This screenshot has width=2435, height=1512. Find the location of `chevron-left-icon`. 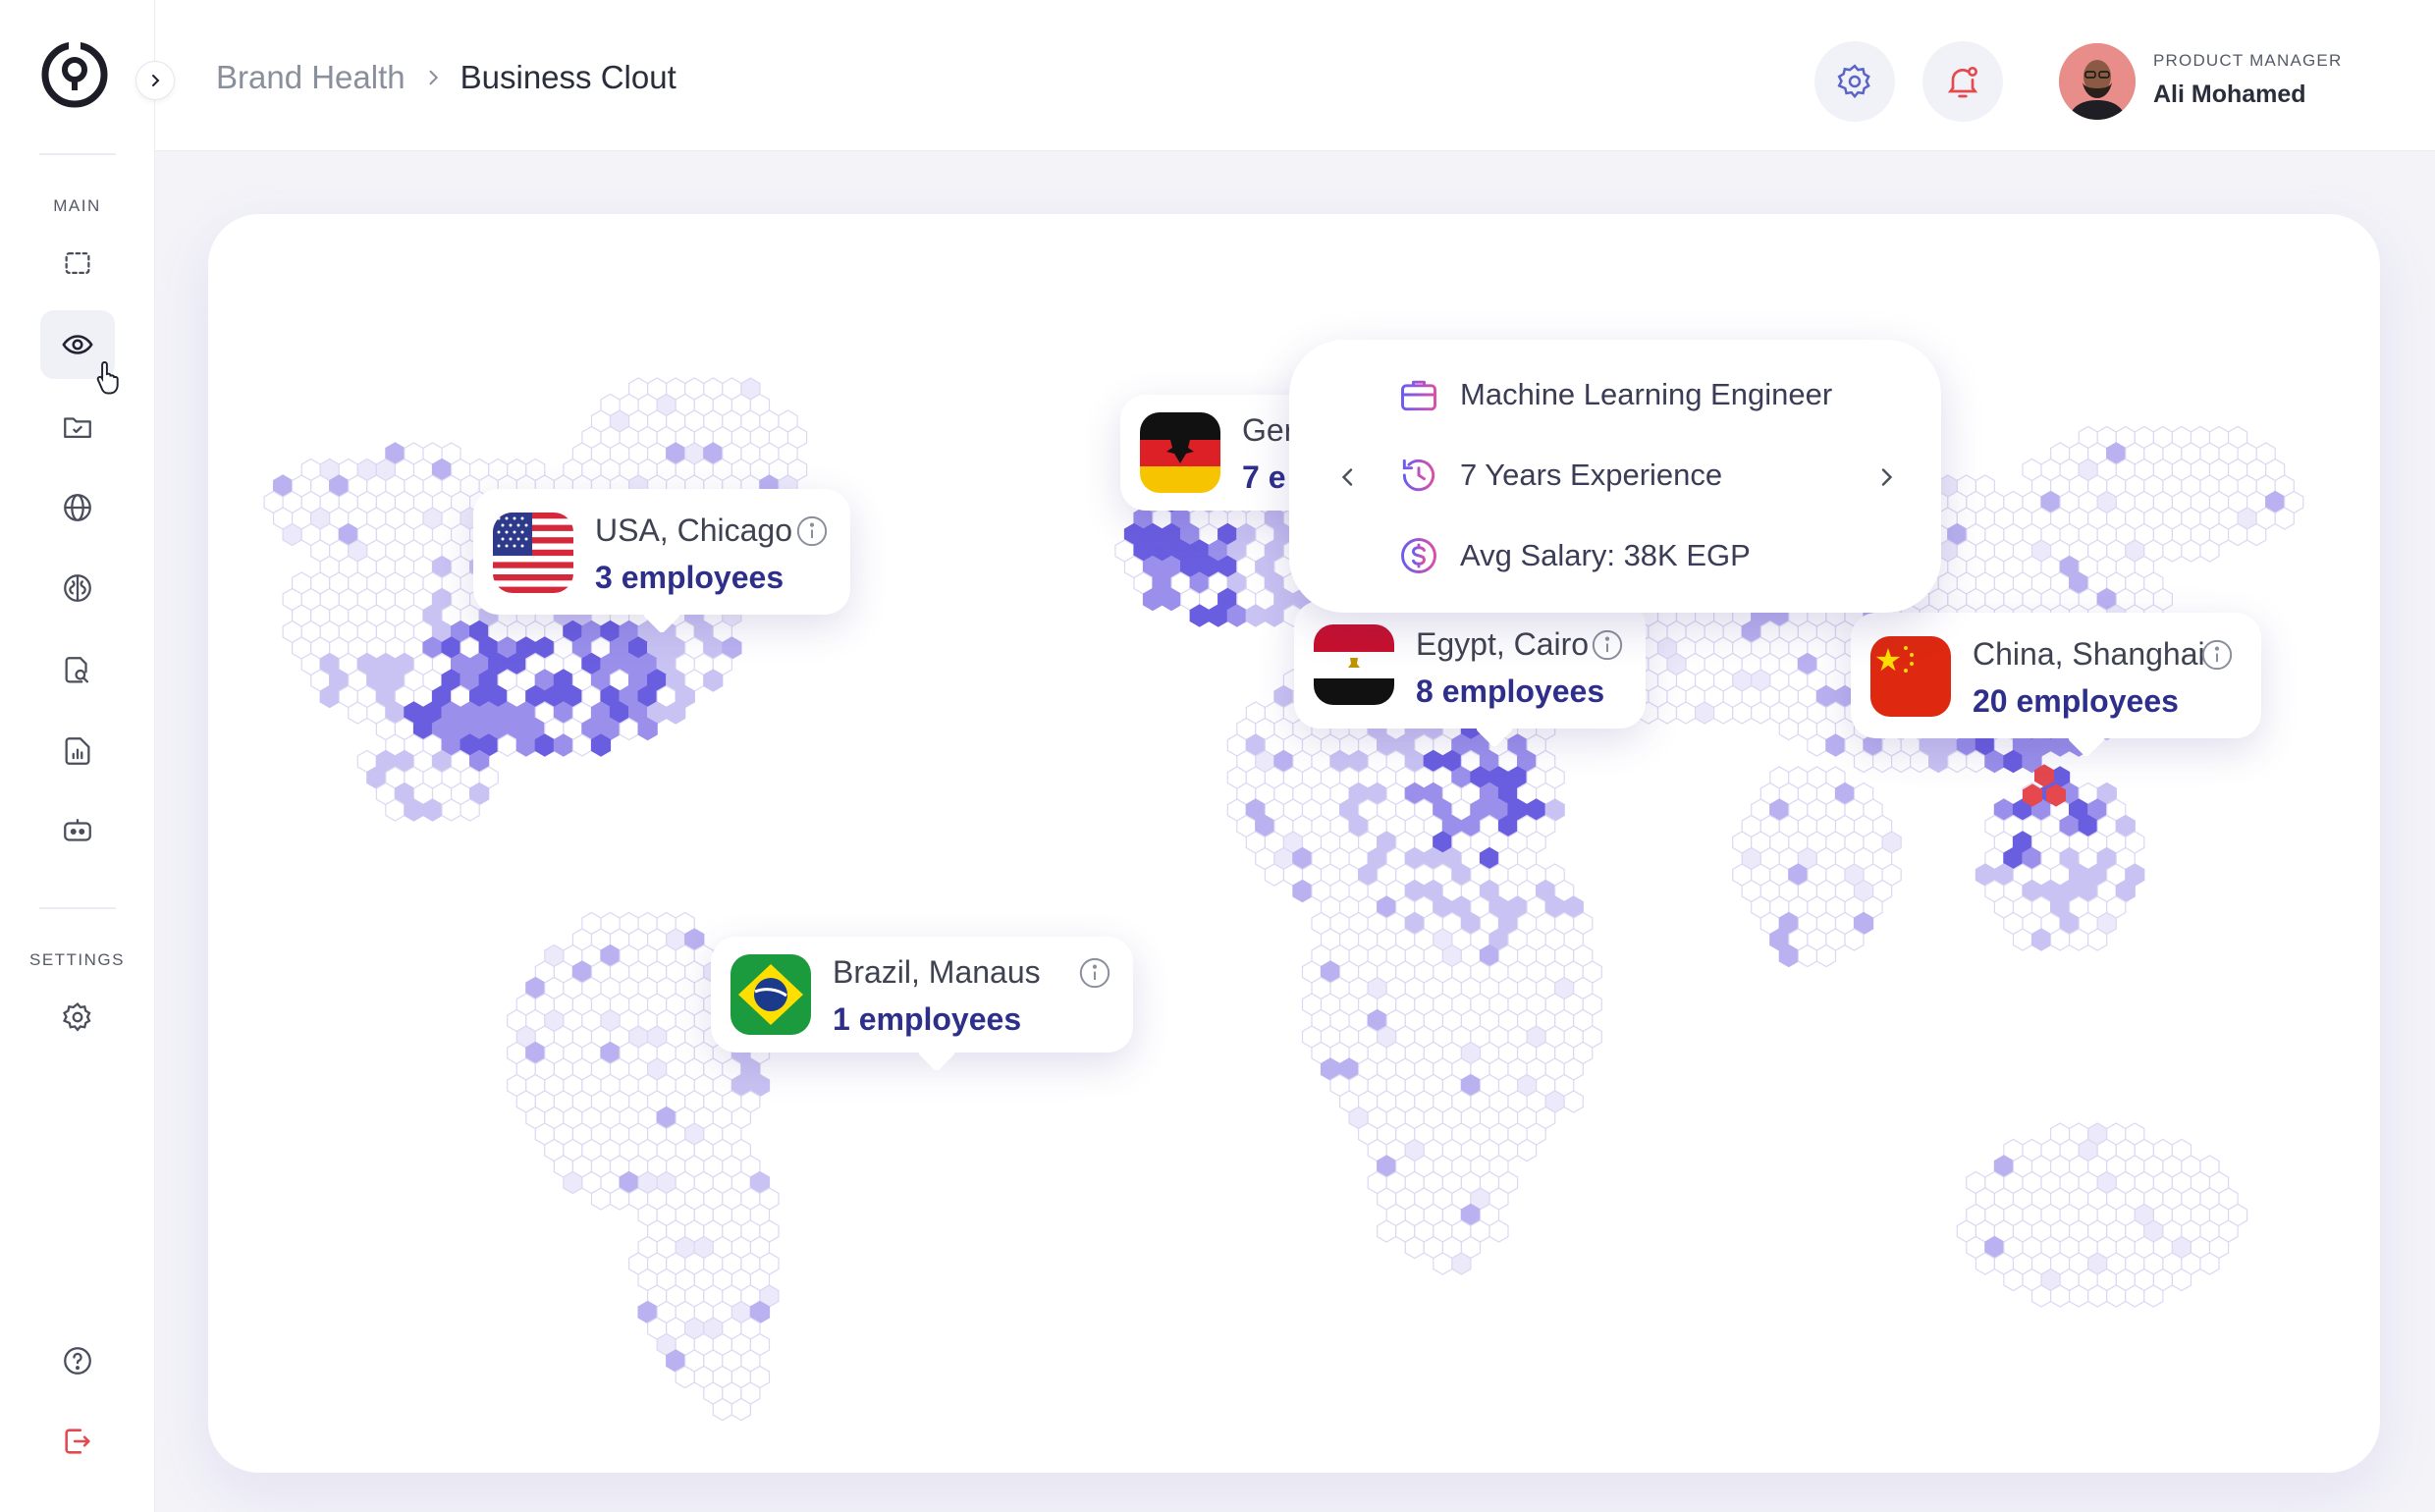

chevron-left-icon is located at coordinates (1347, 477).